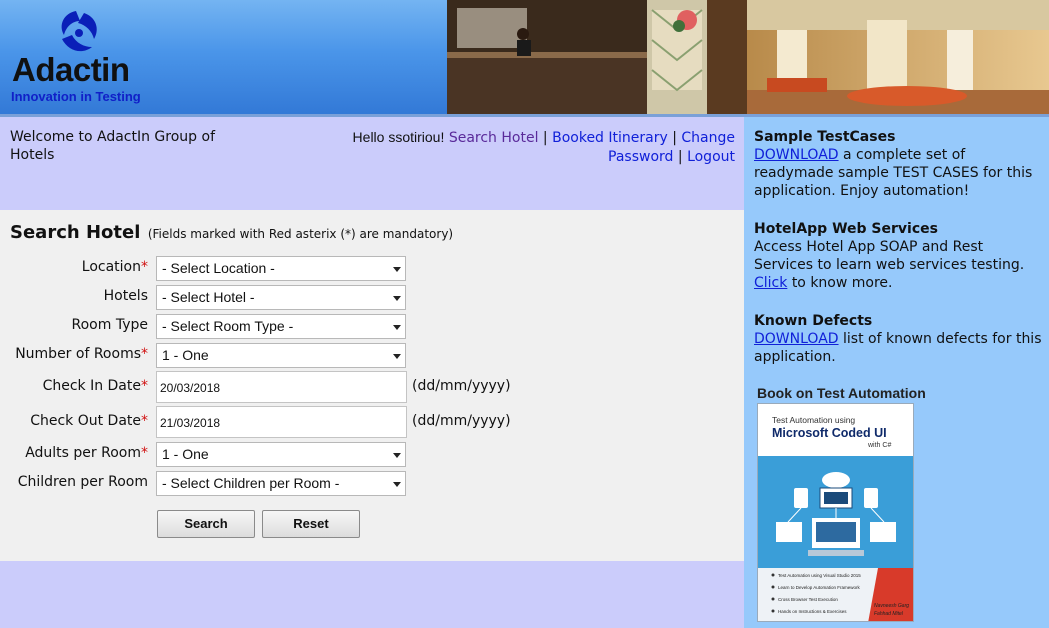  I want to click on logout-link: Logout, so click(711, 157).